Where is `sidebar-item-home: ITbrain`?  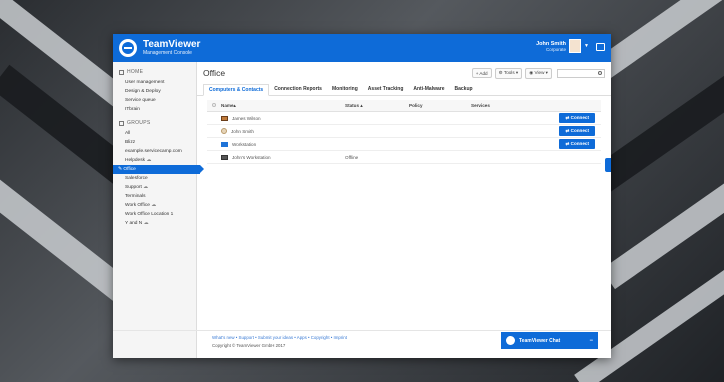 sidebar-item-home: ITbrain is located at coordinates (154, 109).